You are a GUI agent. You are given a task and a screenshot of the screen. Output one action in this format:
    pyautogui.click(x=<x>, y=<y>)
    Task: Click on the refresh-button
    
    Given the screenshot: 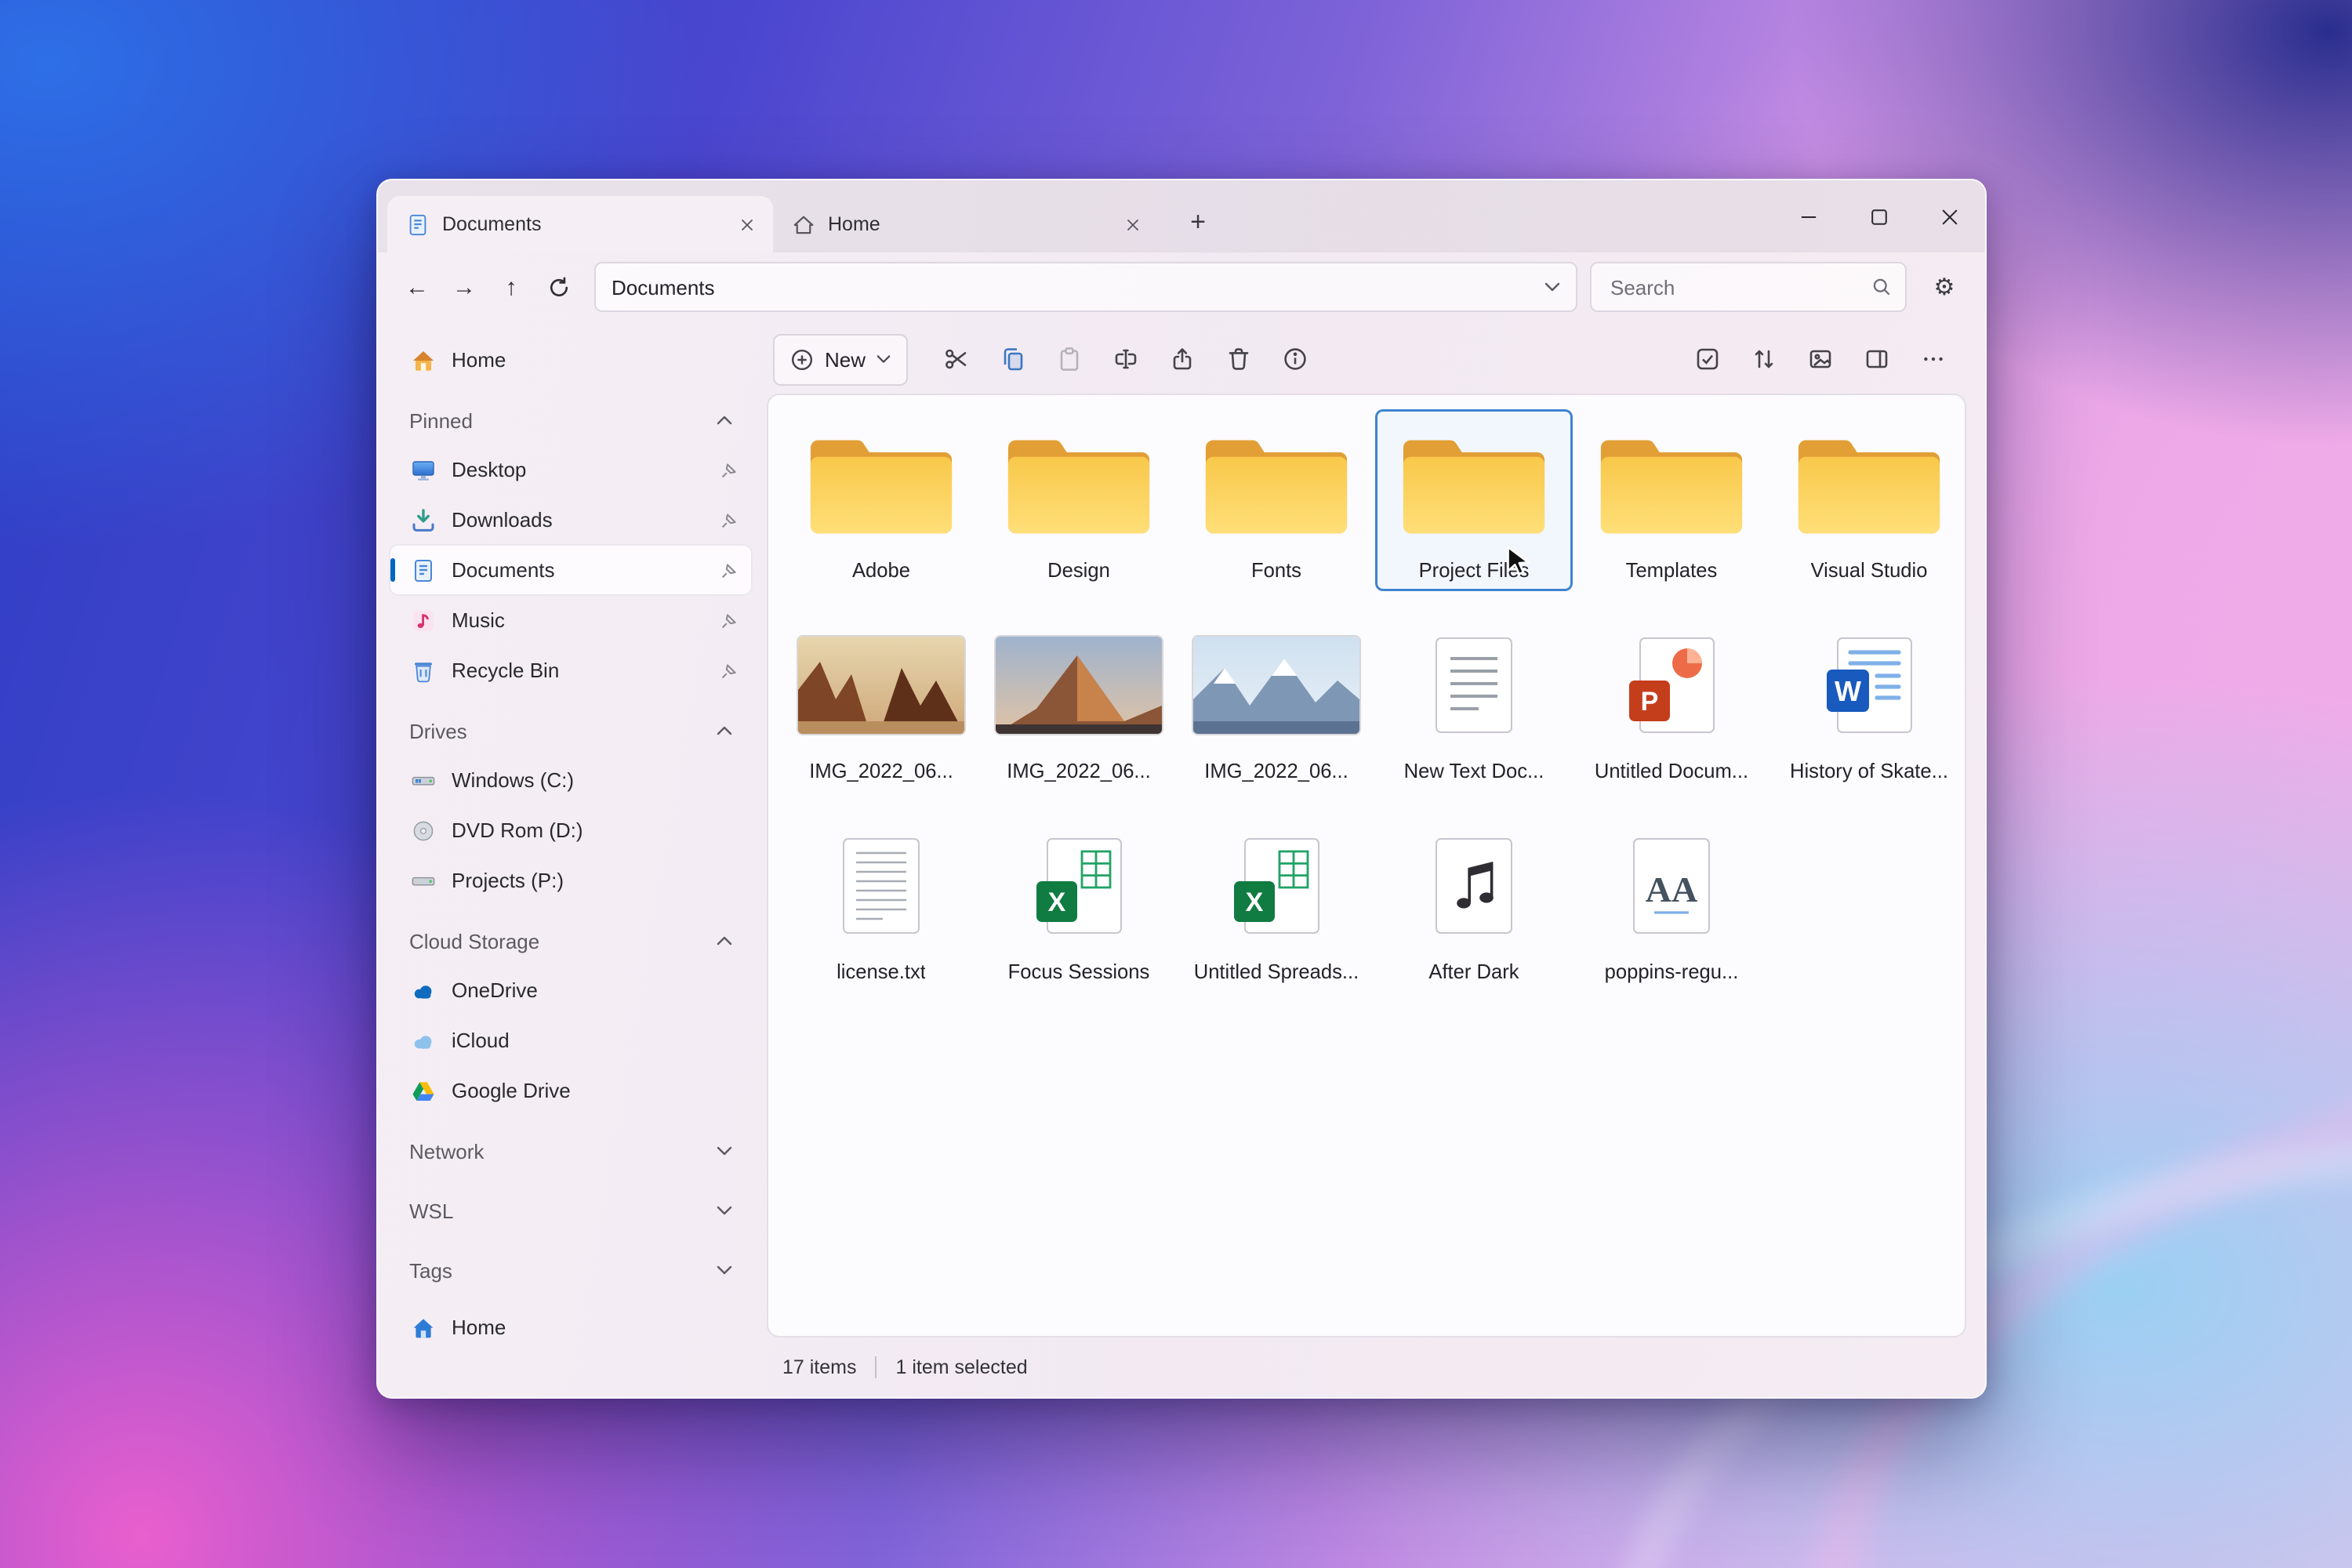 What is the action you would take?
    pyautogui.click(x=558, y=286)
    